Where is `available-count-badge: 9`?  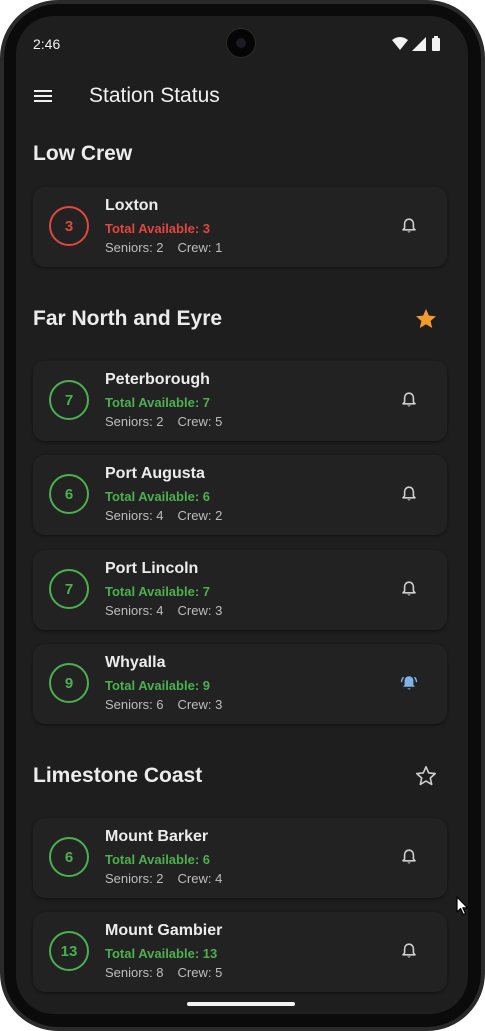
available-count-badge: 9 is located at coordinates (69, 683).